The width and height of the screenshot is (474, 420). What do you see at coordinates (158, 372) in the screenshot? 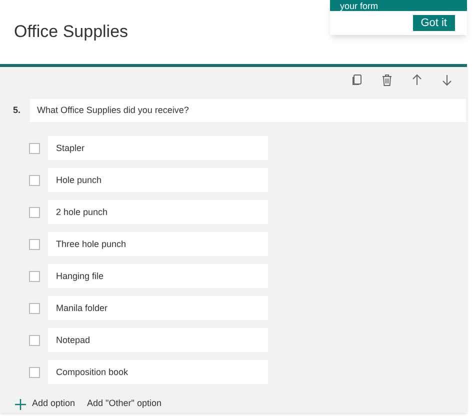
I see `option-field: Composition book` at bounding box center [158, 372].